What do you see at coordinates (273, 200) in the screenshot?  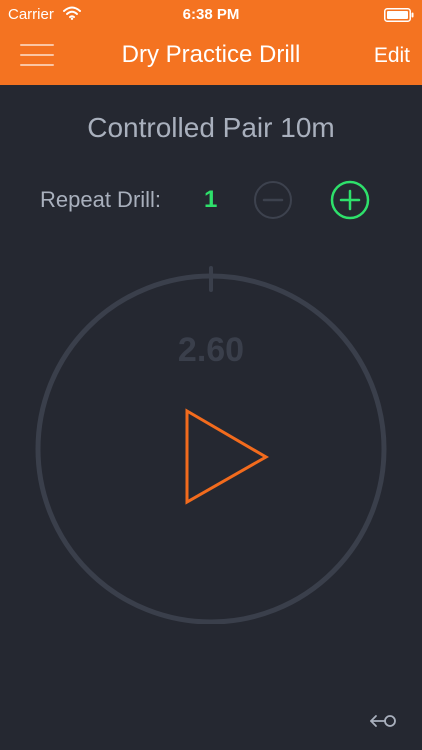 I see `minus-circle-icon` at bounding box center [273, 200].